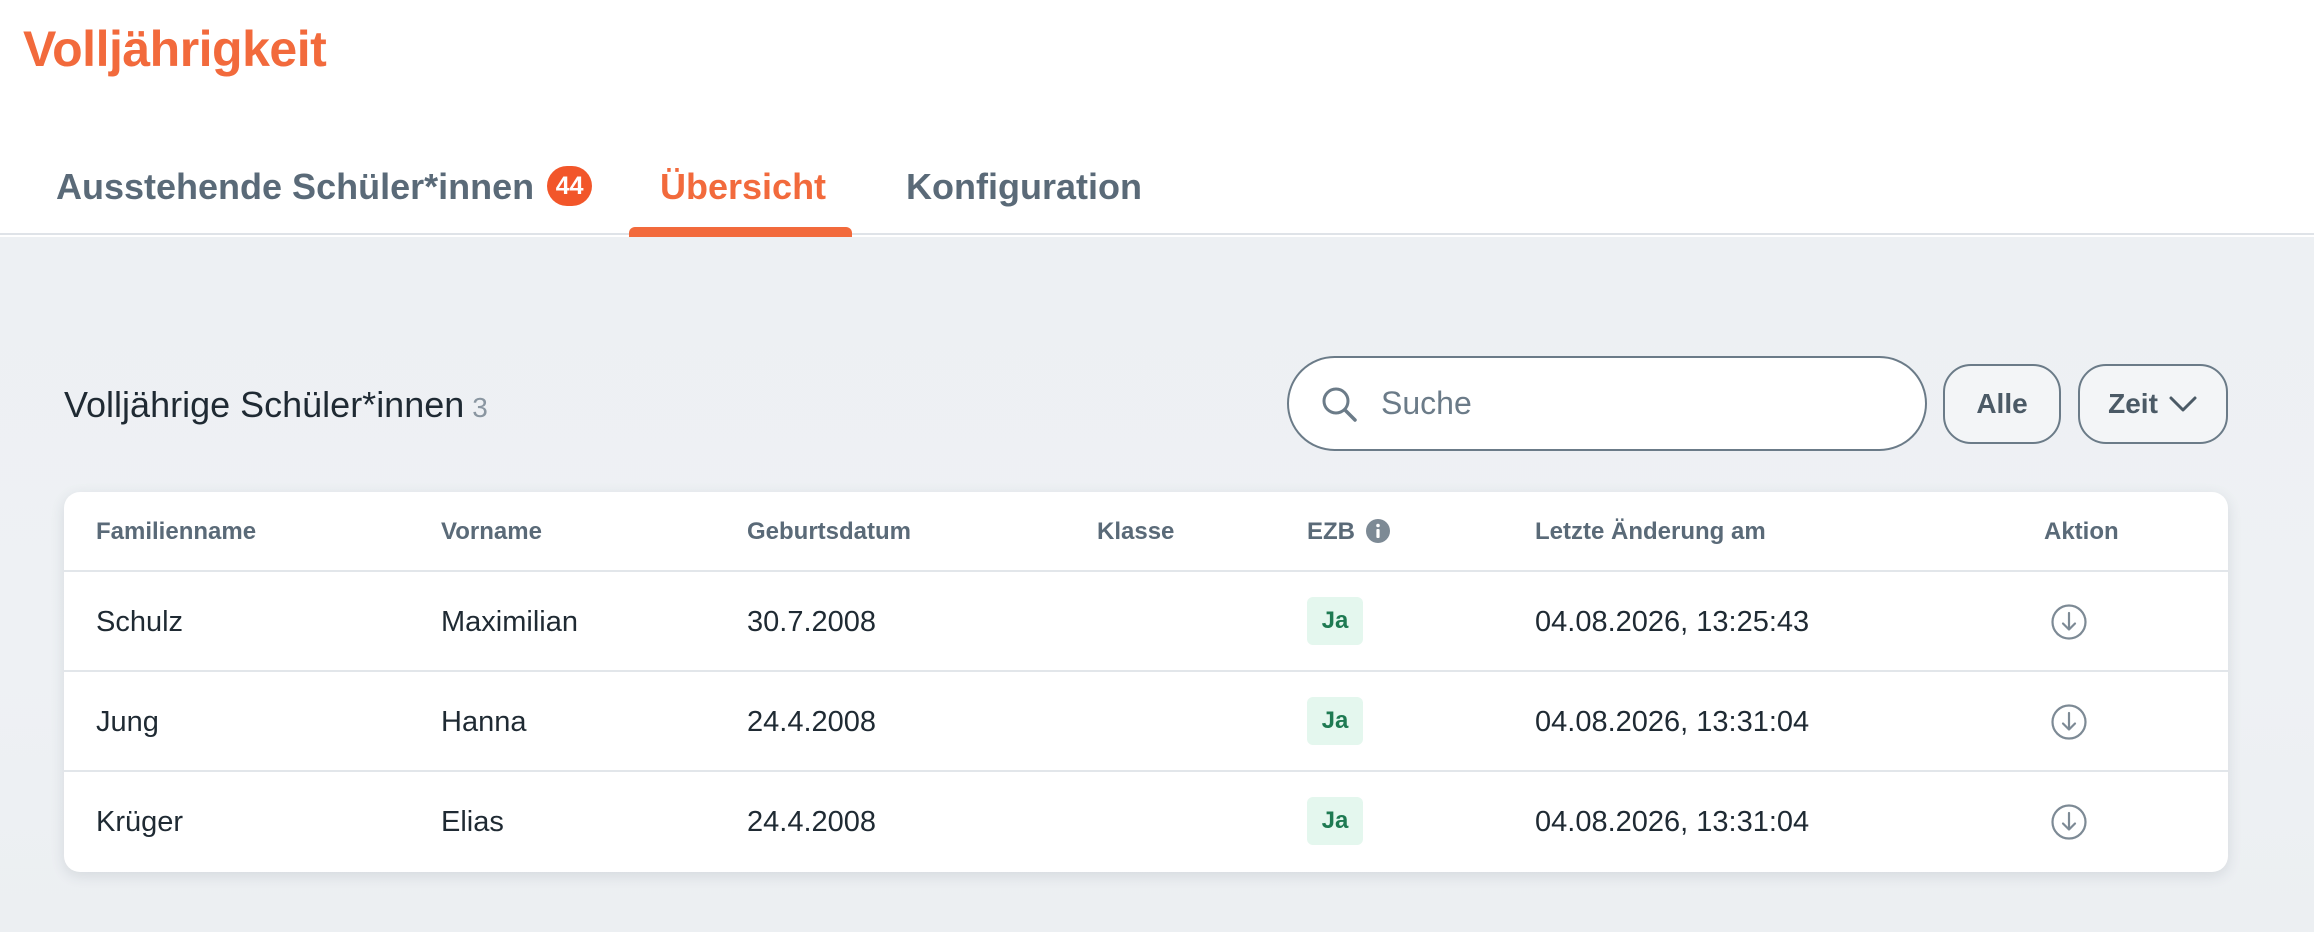 This screenshot has height=932, width=2314. Describe the element at coordinates (570, 186) in the screenshot. I see `count-badge: 44` at that location.